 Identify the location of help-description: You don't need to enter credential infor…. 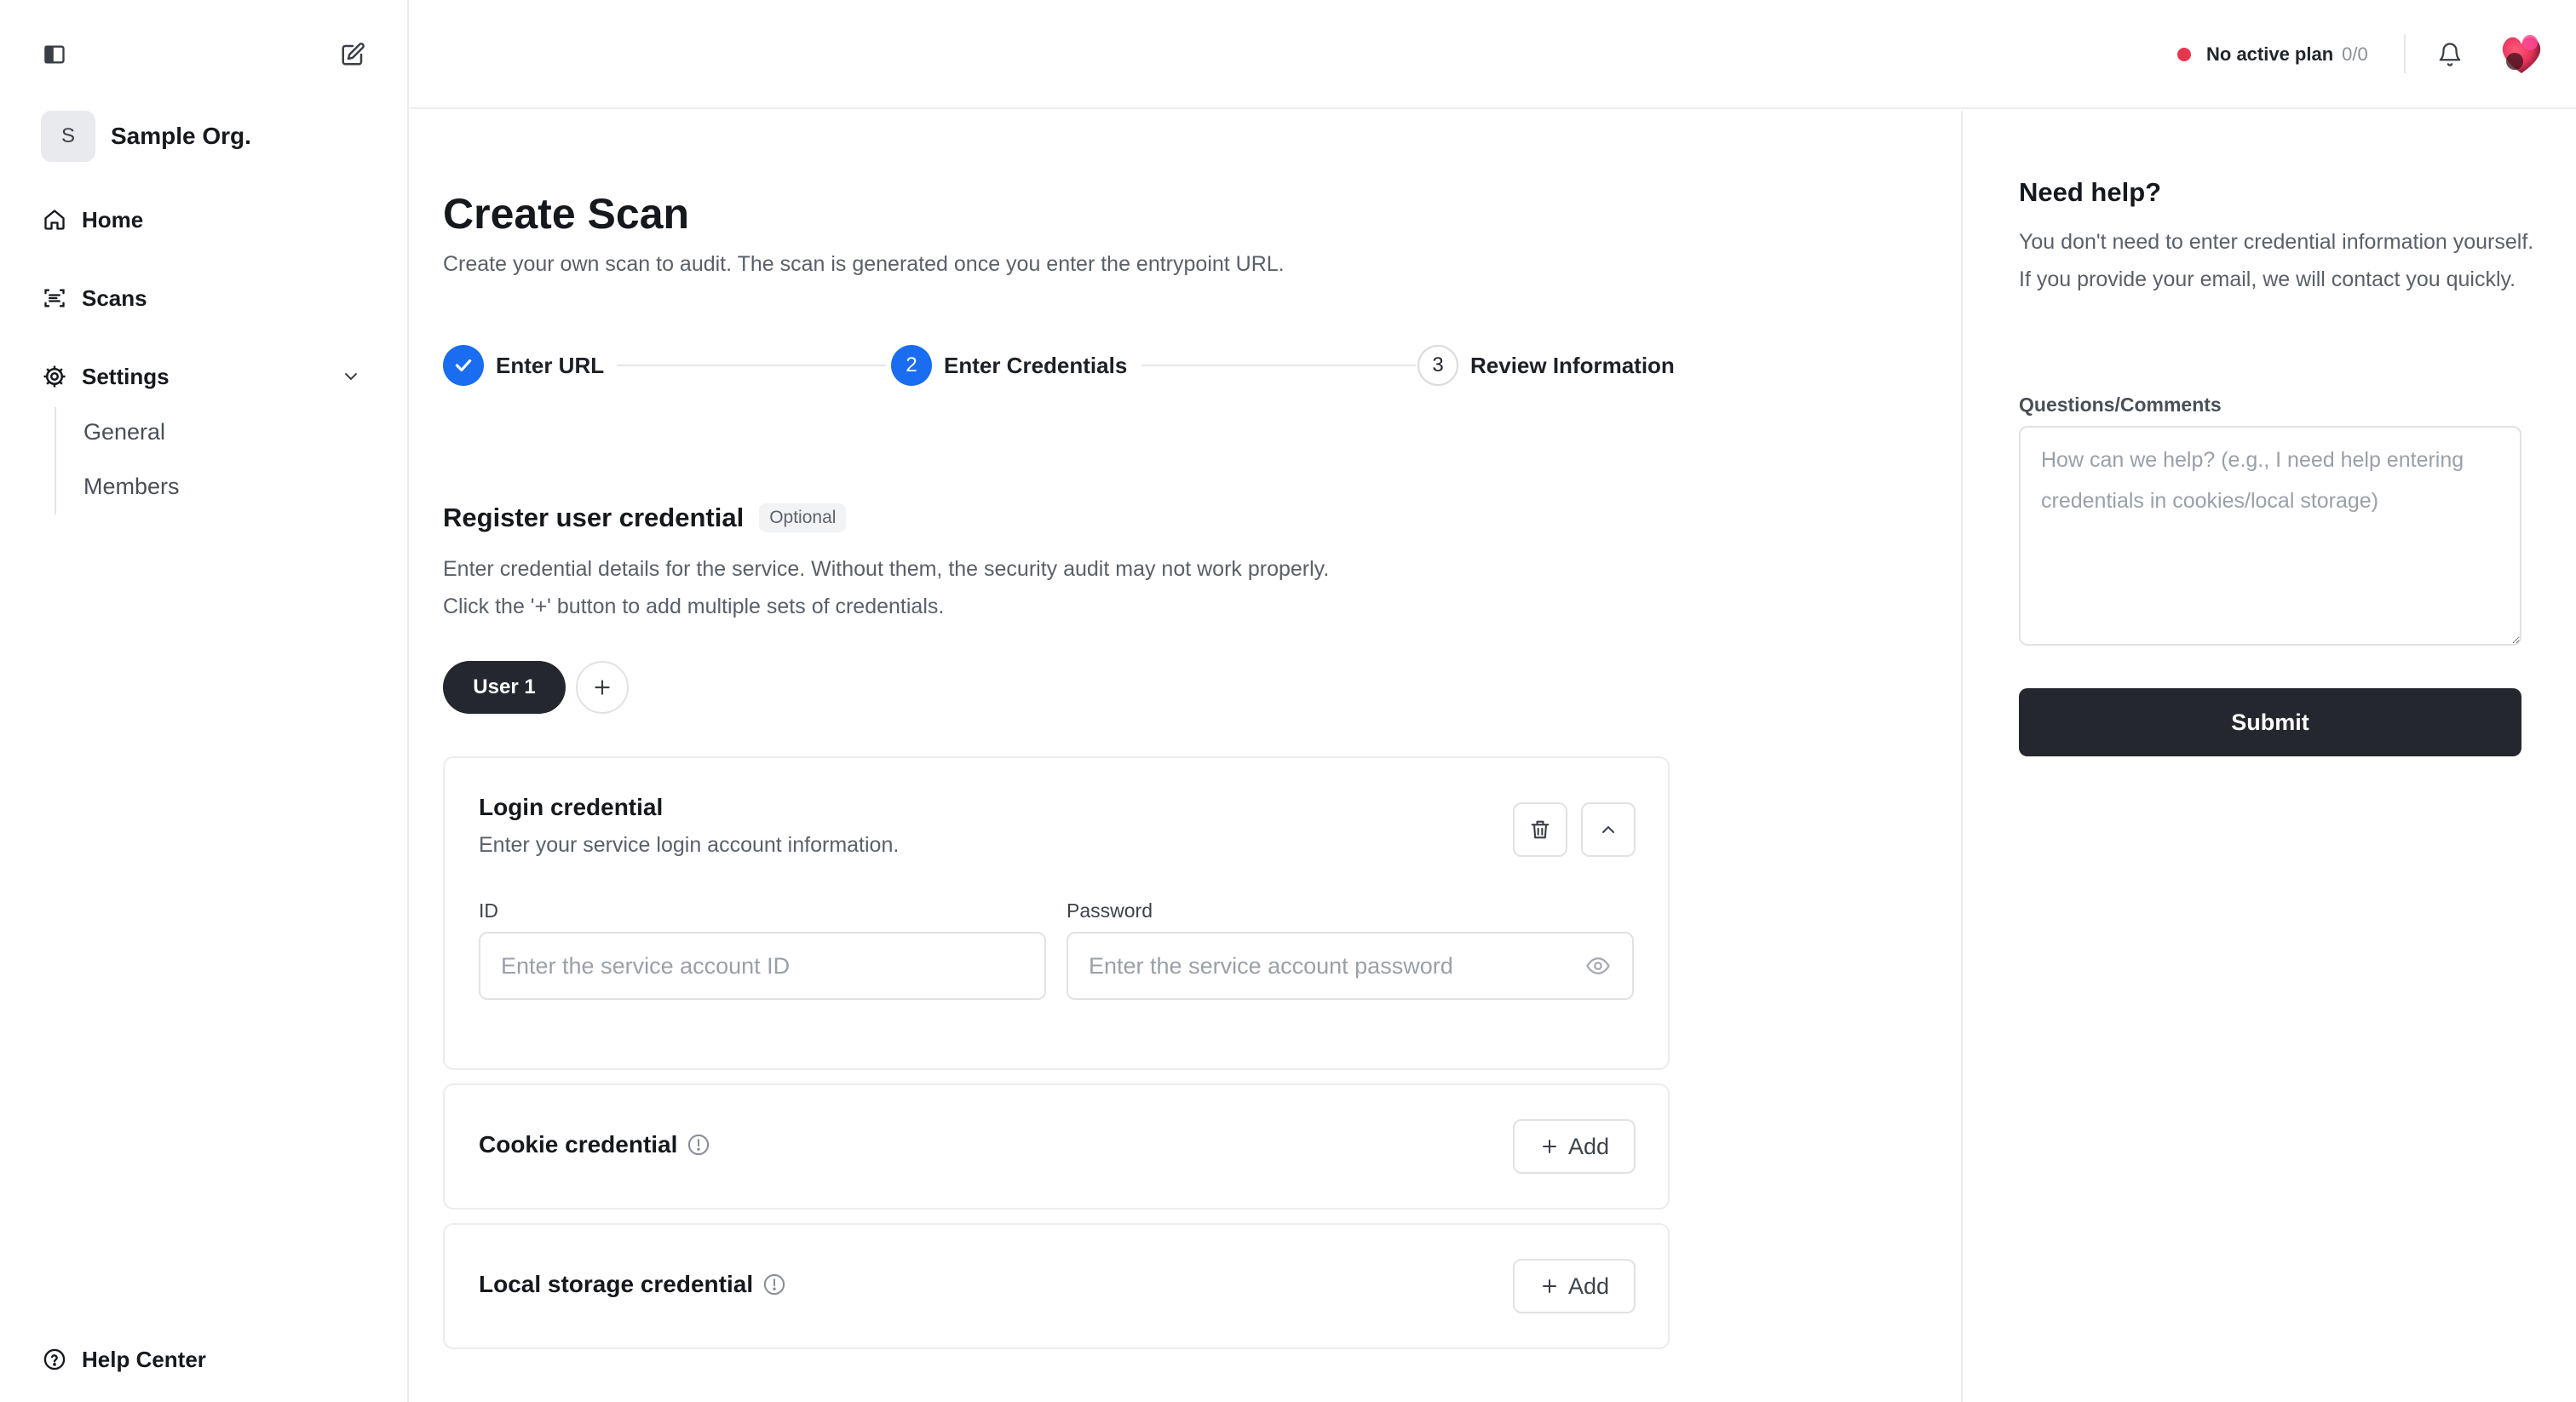
(2276, 260).